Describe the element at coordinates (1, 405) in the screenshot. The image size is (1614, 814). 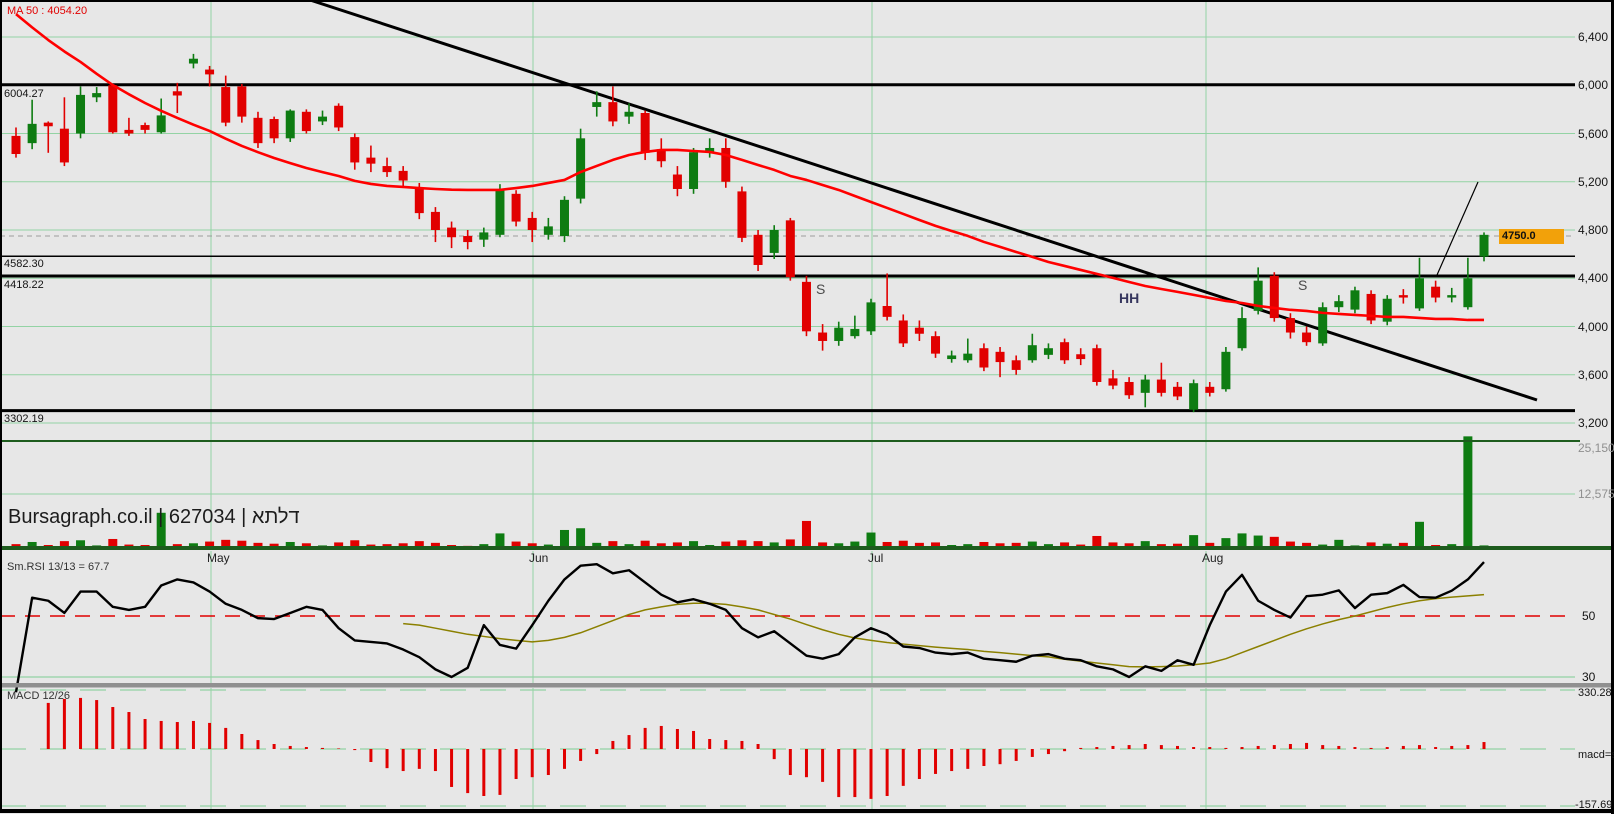
I see `left-border` at that location.